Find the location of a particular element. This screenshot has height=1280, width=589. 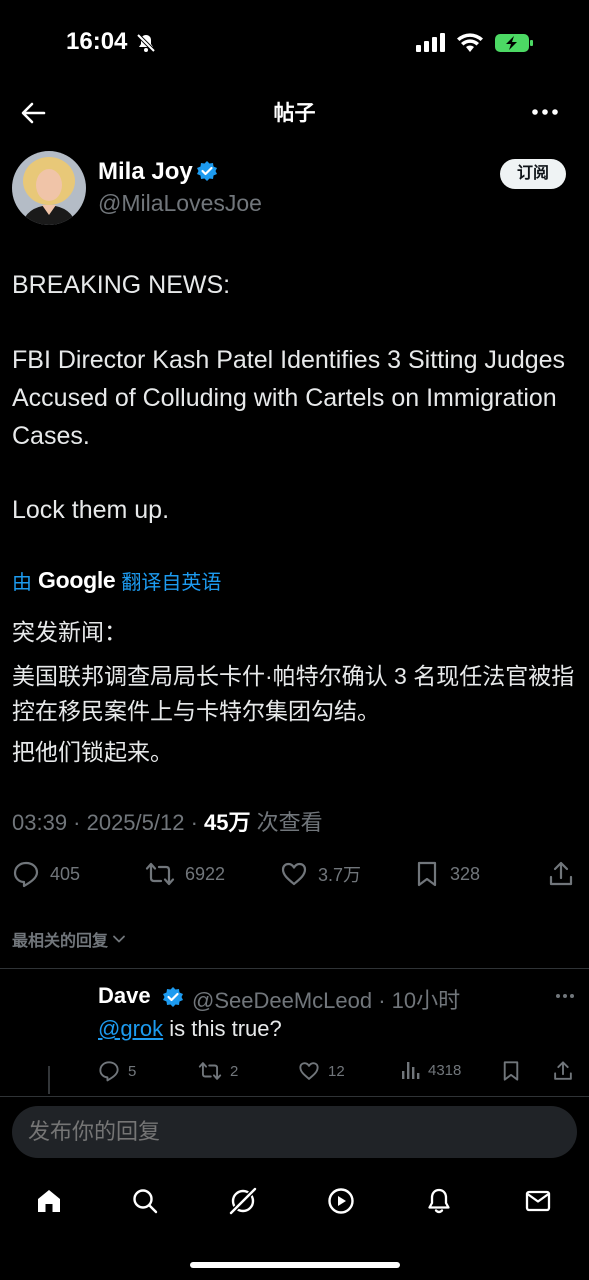

nav-home is located at coordinates (49, 1201).